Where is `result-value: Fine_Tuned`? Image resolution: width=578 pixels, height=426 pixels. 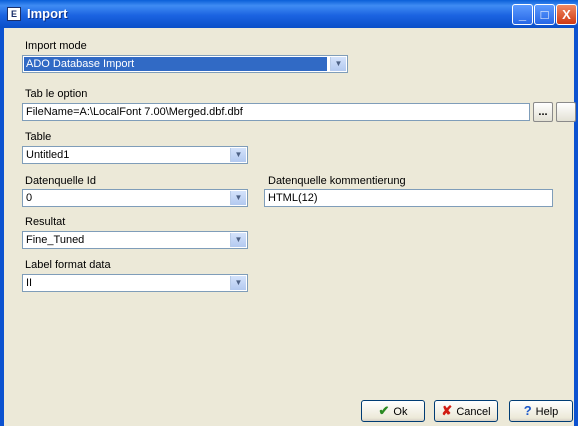
result-value: Fine_Tuned is located at coordinates (55, 240).